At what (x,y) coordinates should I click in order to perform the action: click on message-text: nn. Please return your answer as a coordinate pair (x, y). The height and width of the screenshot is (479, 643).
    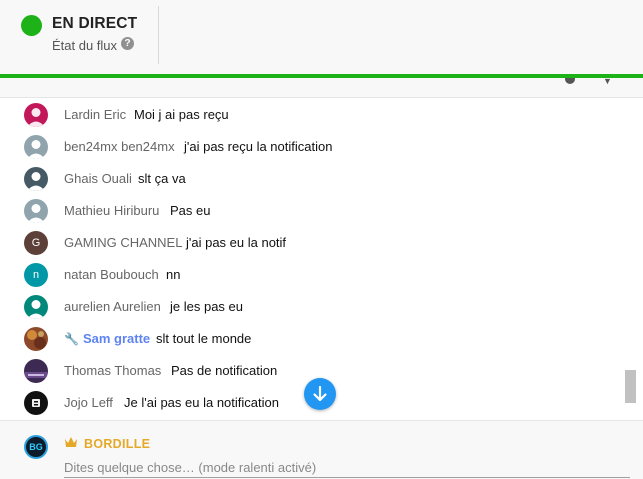
    Looking at the image, I should click on (173, 274).